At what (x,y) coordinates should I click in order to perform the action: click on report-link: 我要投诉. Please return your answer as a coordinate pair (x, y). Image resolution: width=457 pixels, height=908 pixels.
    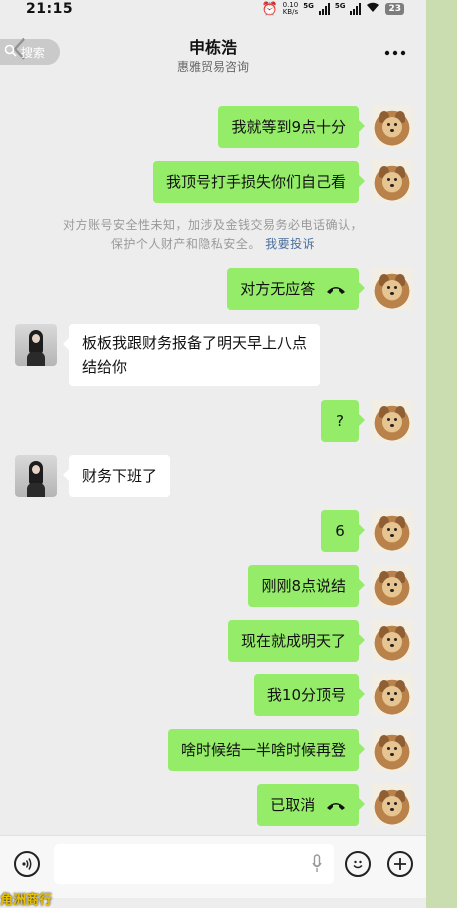
    Looking at the image, I should click on (290, 244).